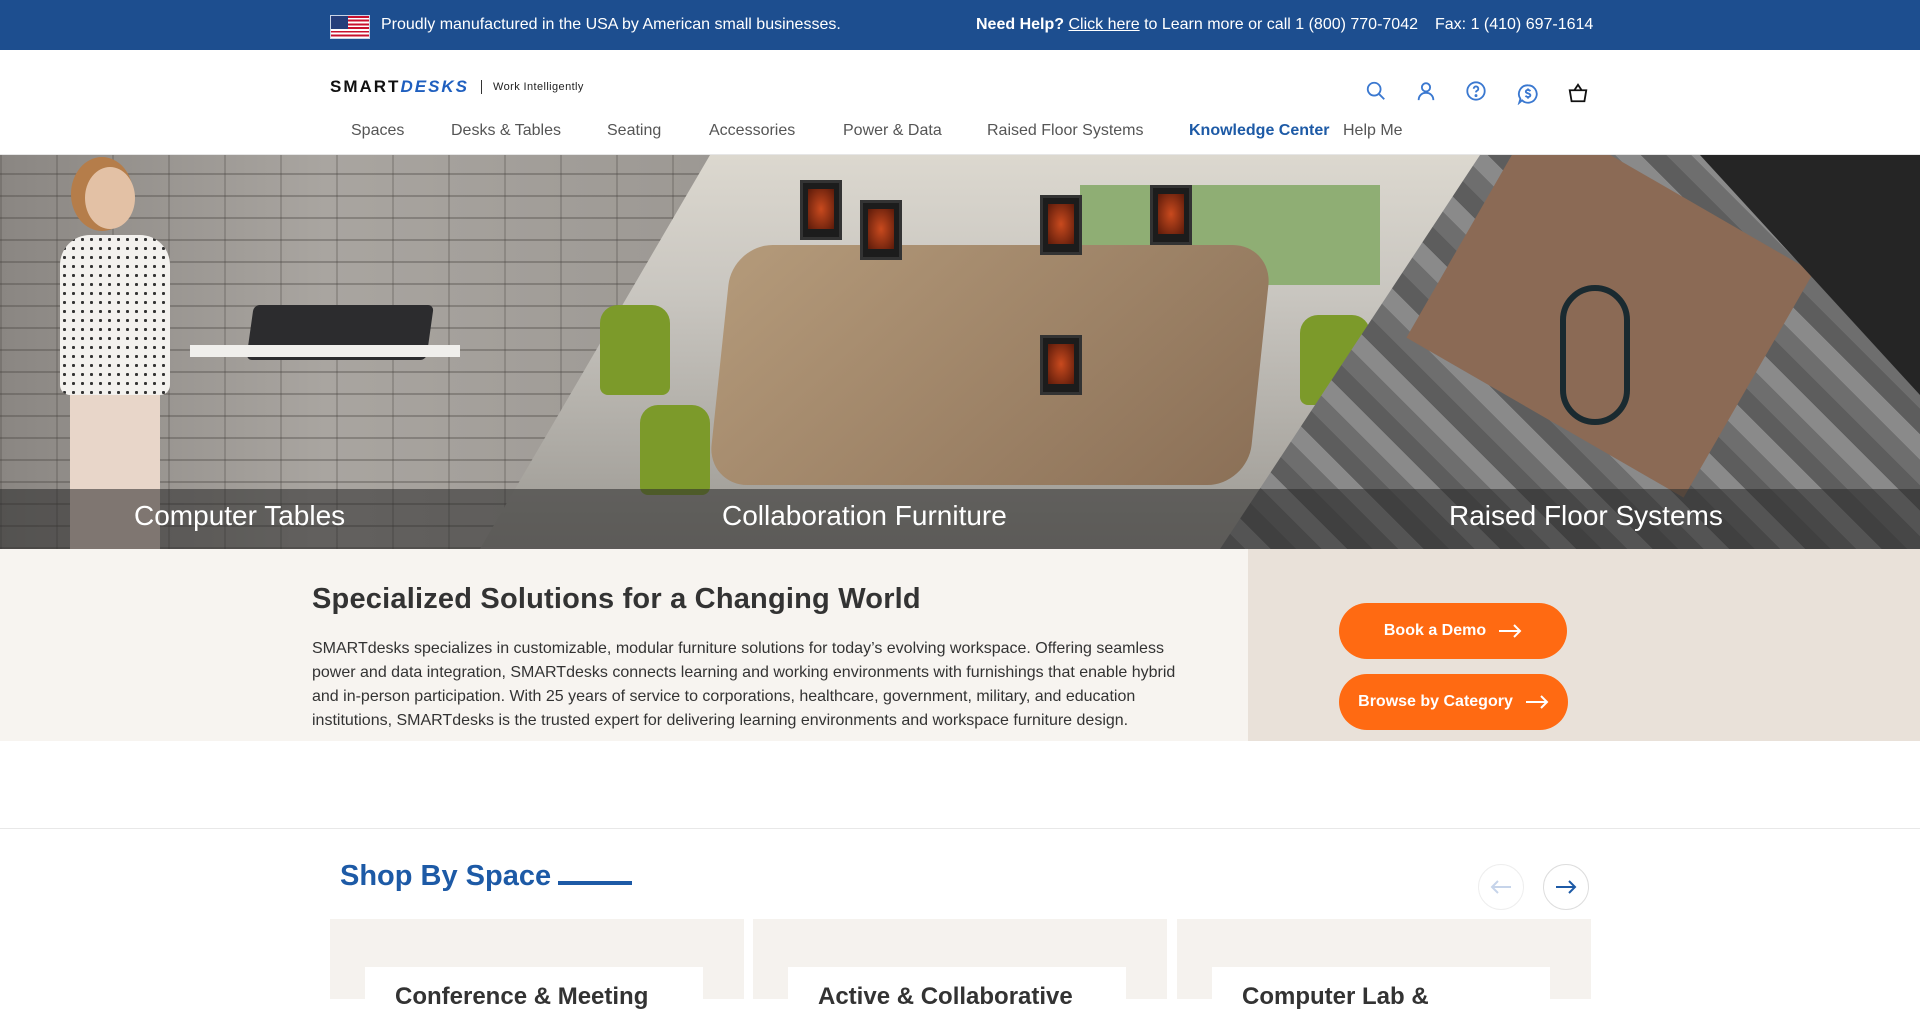 This screenshot has height=1011, width=1920. I want to click on card-title: Conference & Meeting, so click(522, 996).